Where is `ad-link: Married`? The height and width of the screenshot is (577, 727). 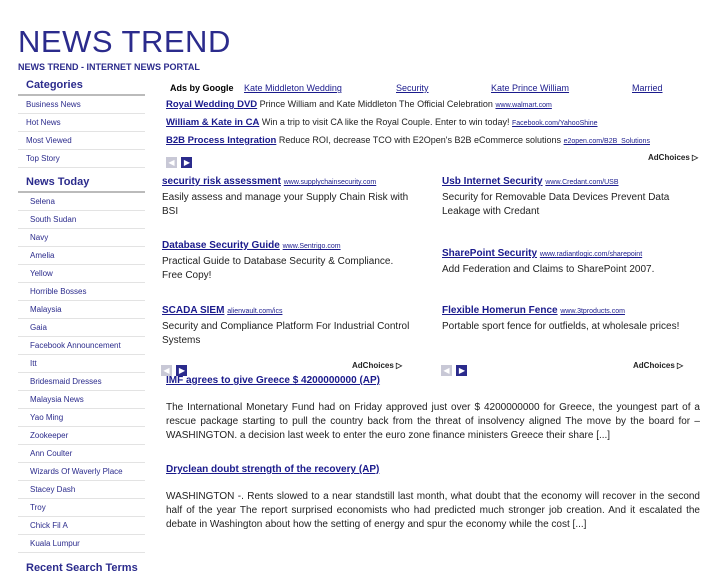 ad-link: Married is located at coordinates (647, 88).